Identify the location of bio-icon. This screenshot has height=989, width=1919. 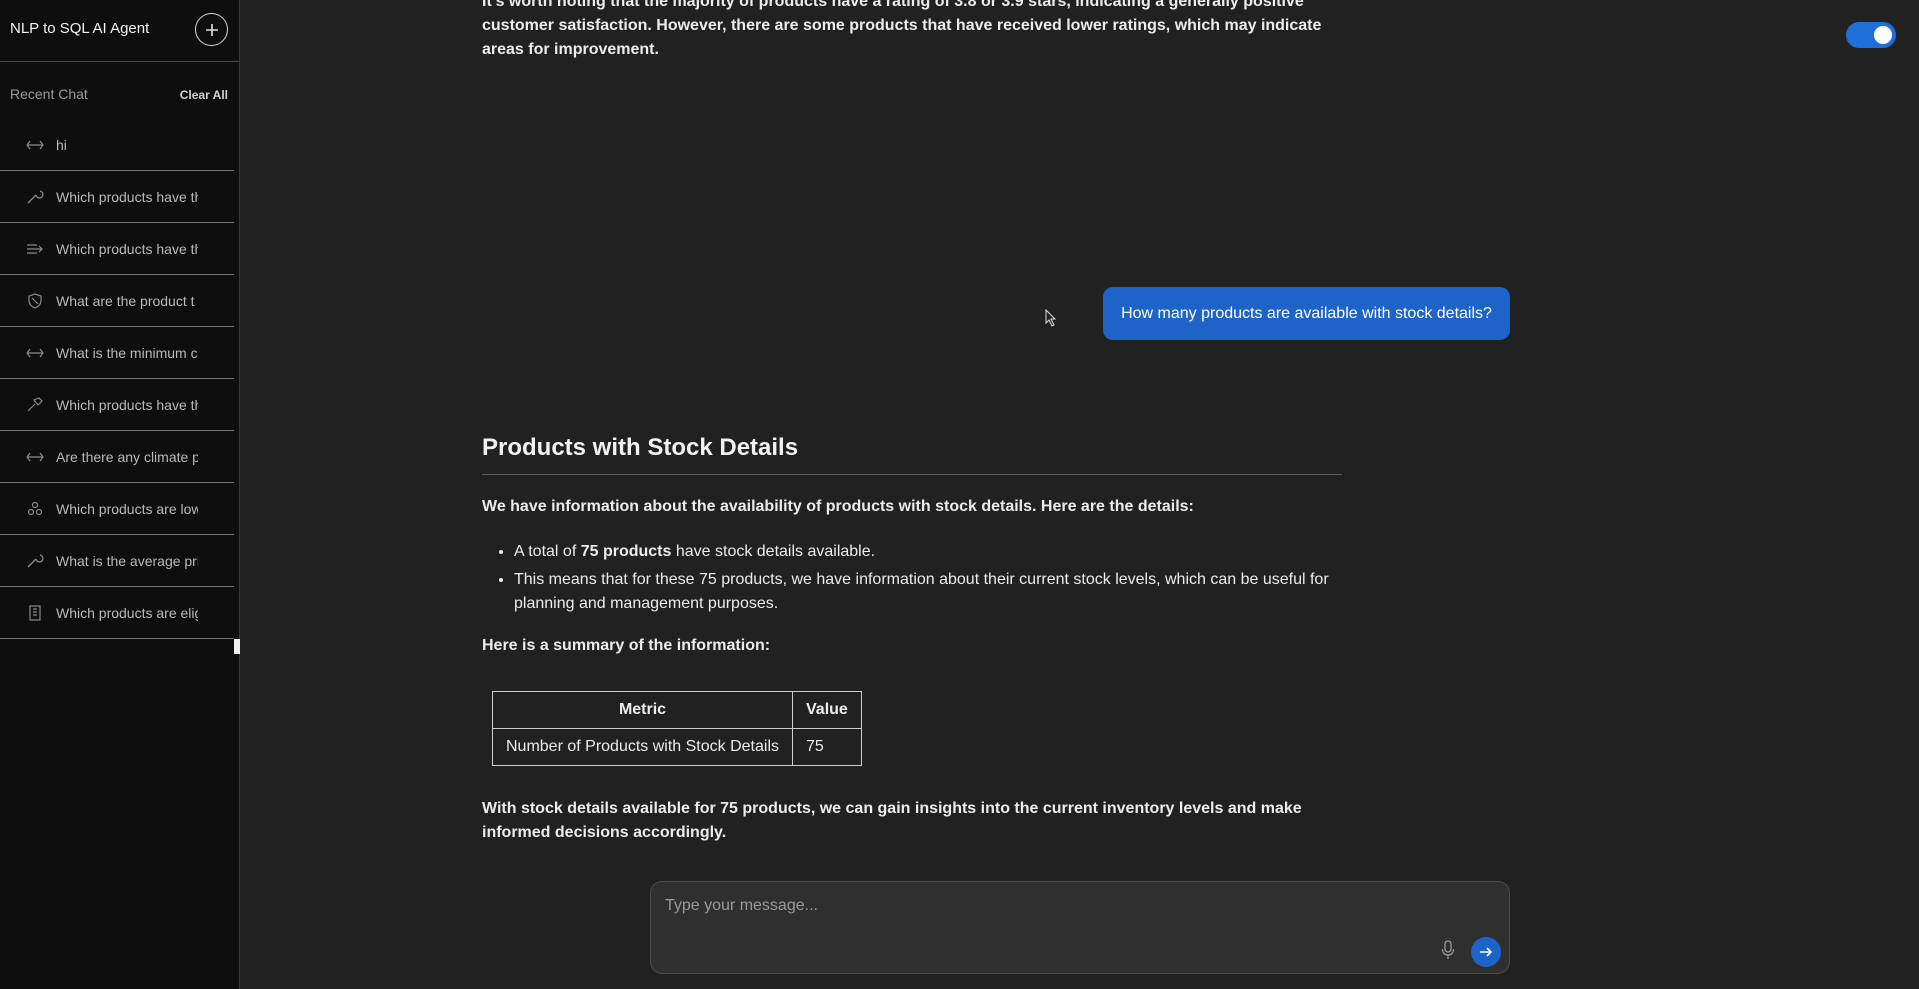
(35, 509).